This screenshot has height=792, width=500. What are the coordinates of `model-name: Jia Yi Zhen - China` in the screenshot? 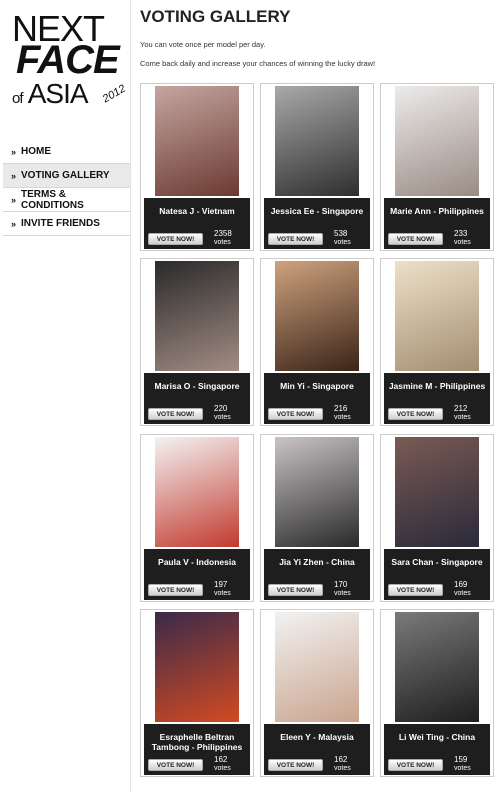 It's located at (317, 562).